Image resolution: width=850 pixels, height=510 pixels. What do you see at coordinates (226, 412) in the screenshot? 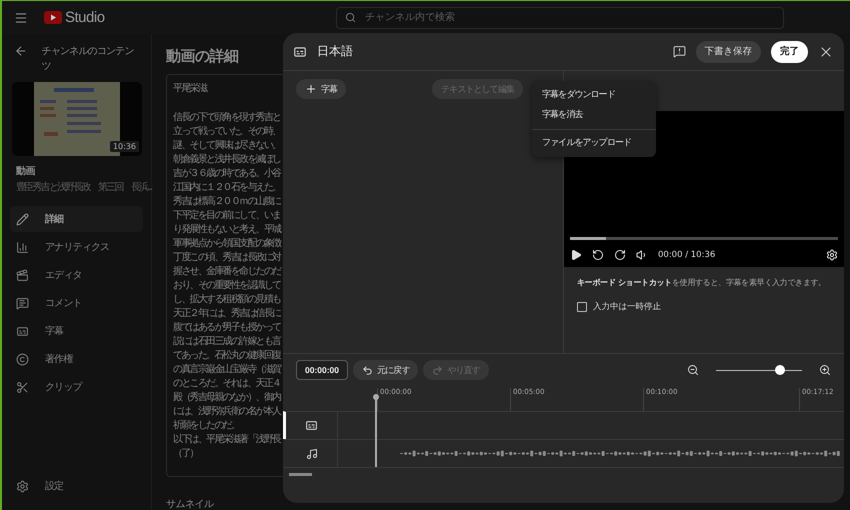
I see `description-line: には、浅野弥兵衛の名が本人` at bounding box center [226, 412].